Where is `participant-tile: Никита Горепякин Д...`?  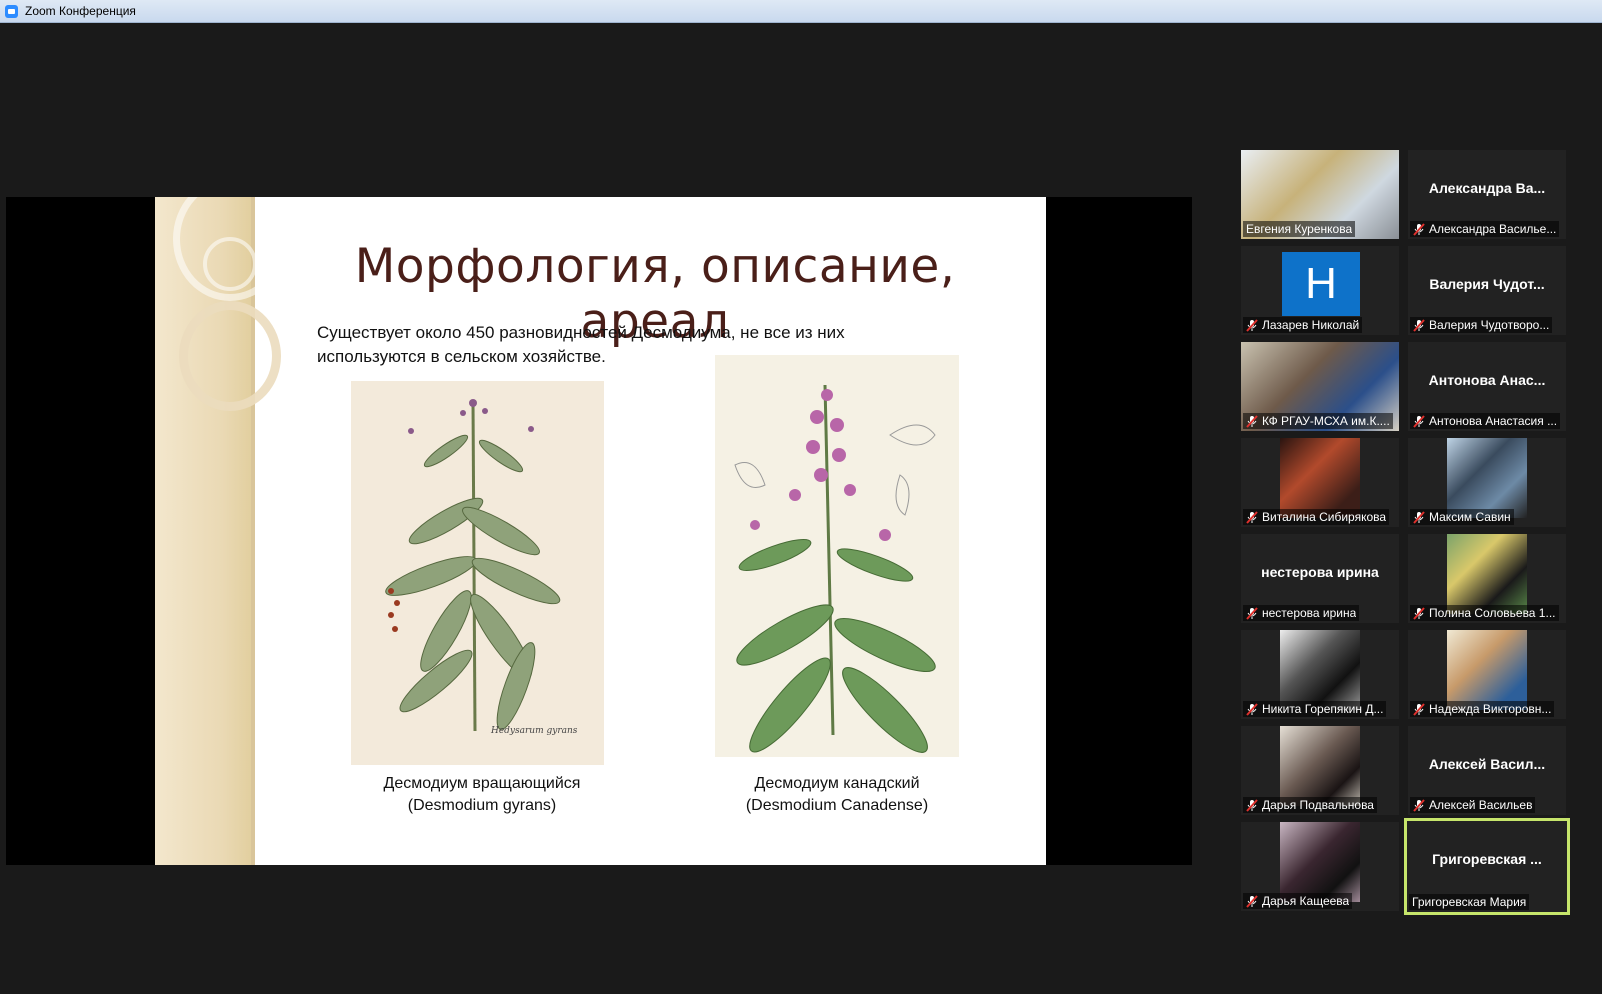 participant-tile: Никита Горепякин Д... is located at coordinates (1320, 674).